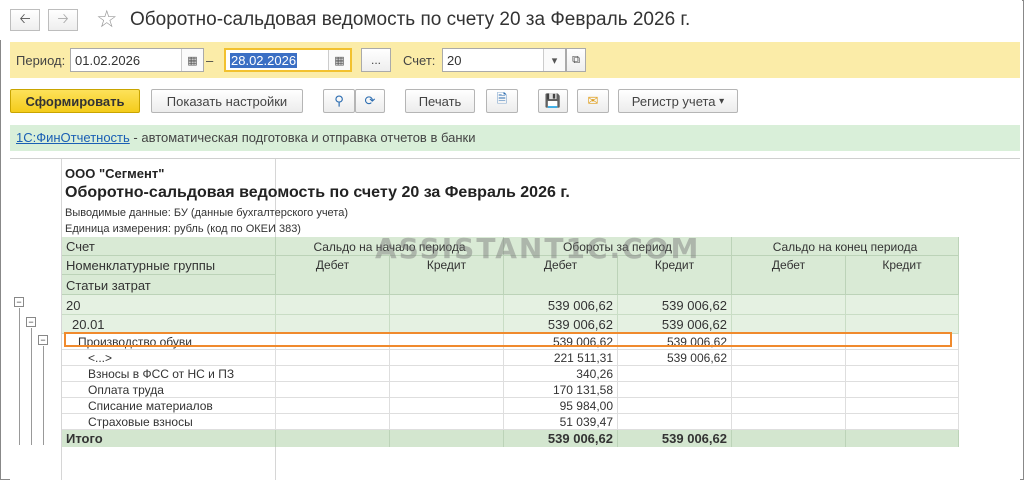 This screenshot has height=480, width=1024. What do you see at coordinates (561, 438) in the screenshot?
I see `total-debit: 539 006,62` at bounding box center [561, 438].